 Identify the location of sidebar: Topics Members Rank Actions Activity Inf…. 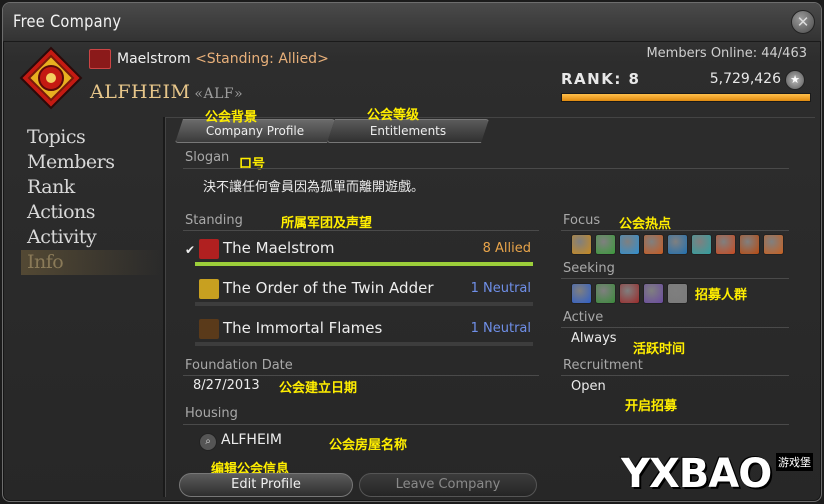
(91, 200).